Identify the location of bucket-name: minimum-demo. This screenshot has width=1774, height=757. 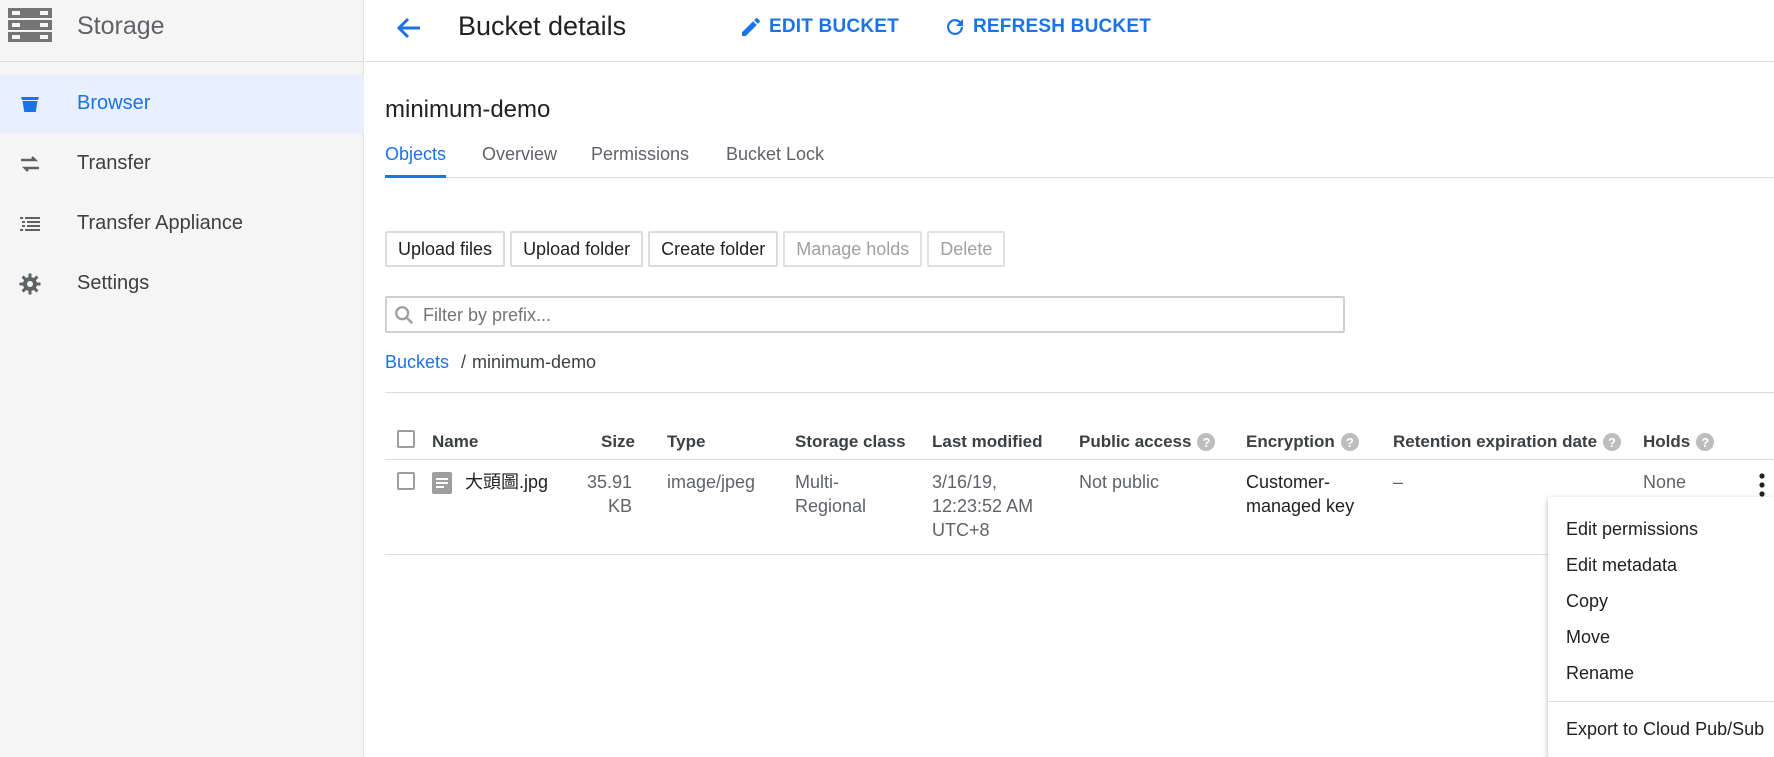
(468, 109).